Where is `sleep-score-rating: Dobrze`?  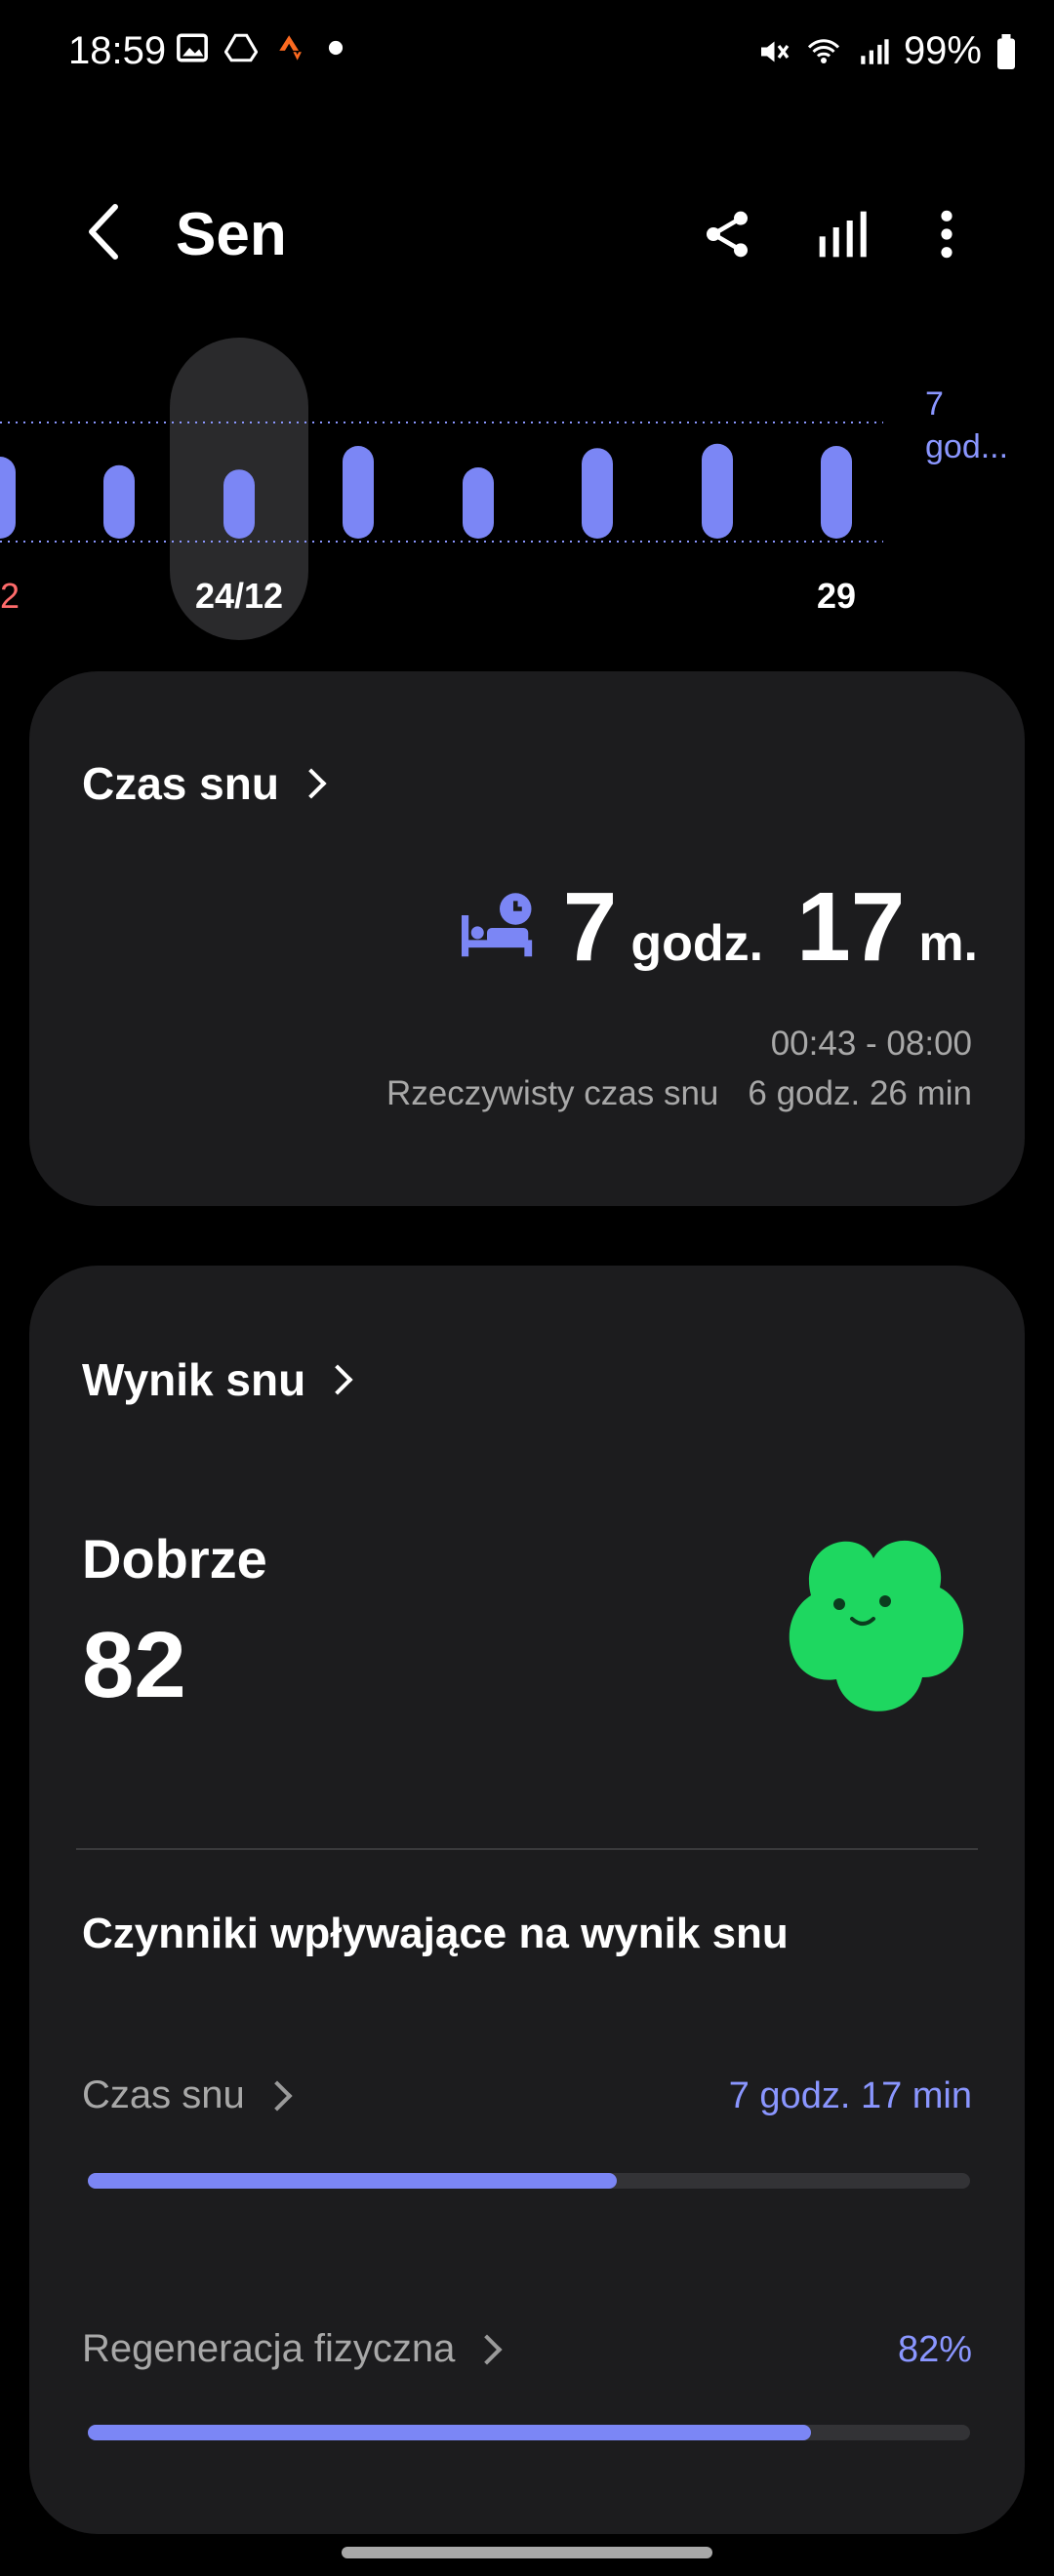
sleep-score-rating: Dobrze is located at coordinates (175, 1559).